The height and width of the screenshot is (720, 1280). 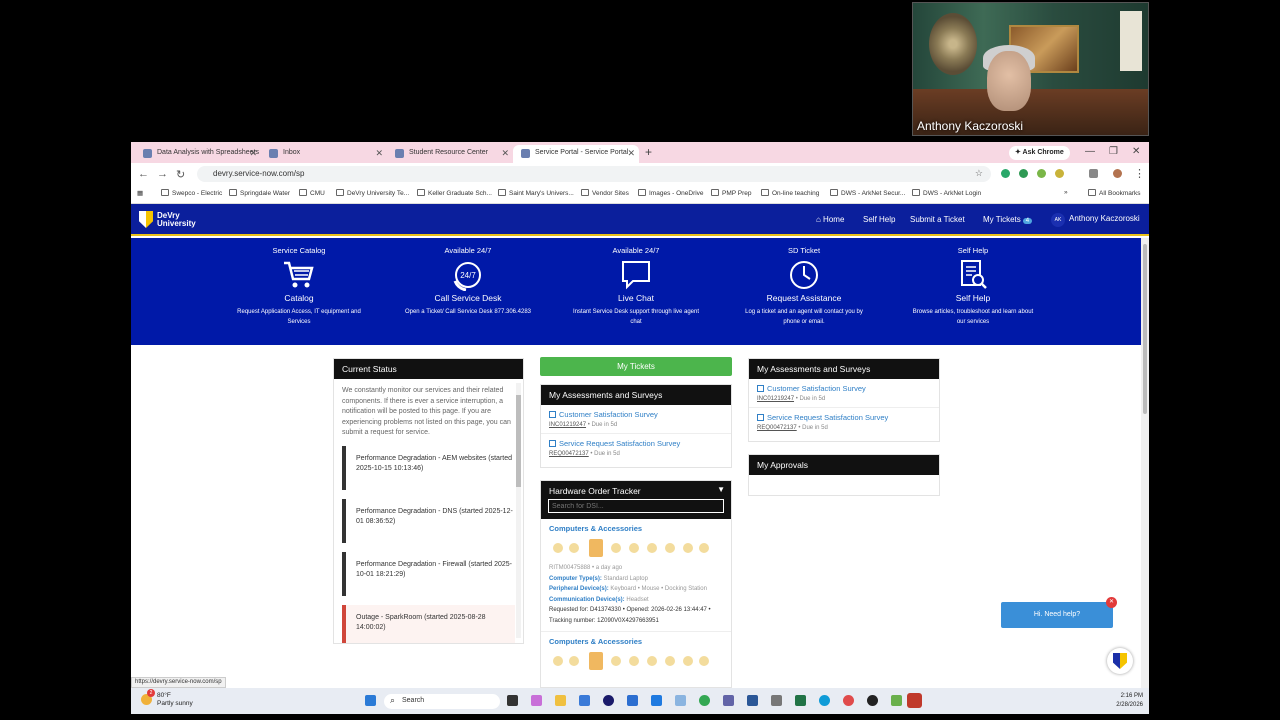 What do you see at coordinates (879, 219) in the screenshot?
I see `nav-self-help: Self Help` at bounding box center [879, 219].